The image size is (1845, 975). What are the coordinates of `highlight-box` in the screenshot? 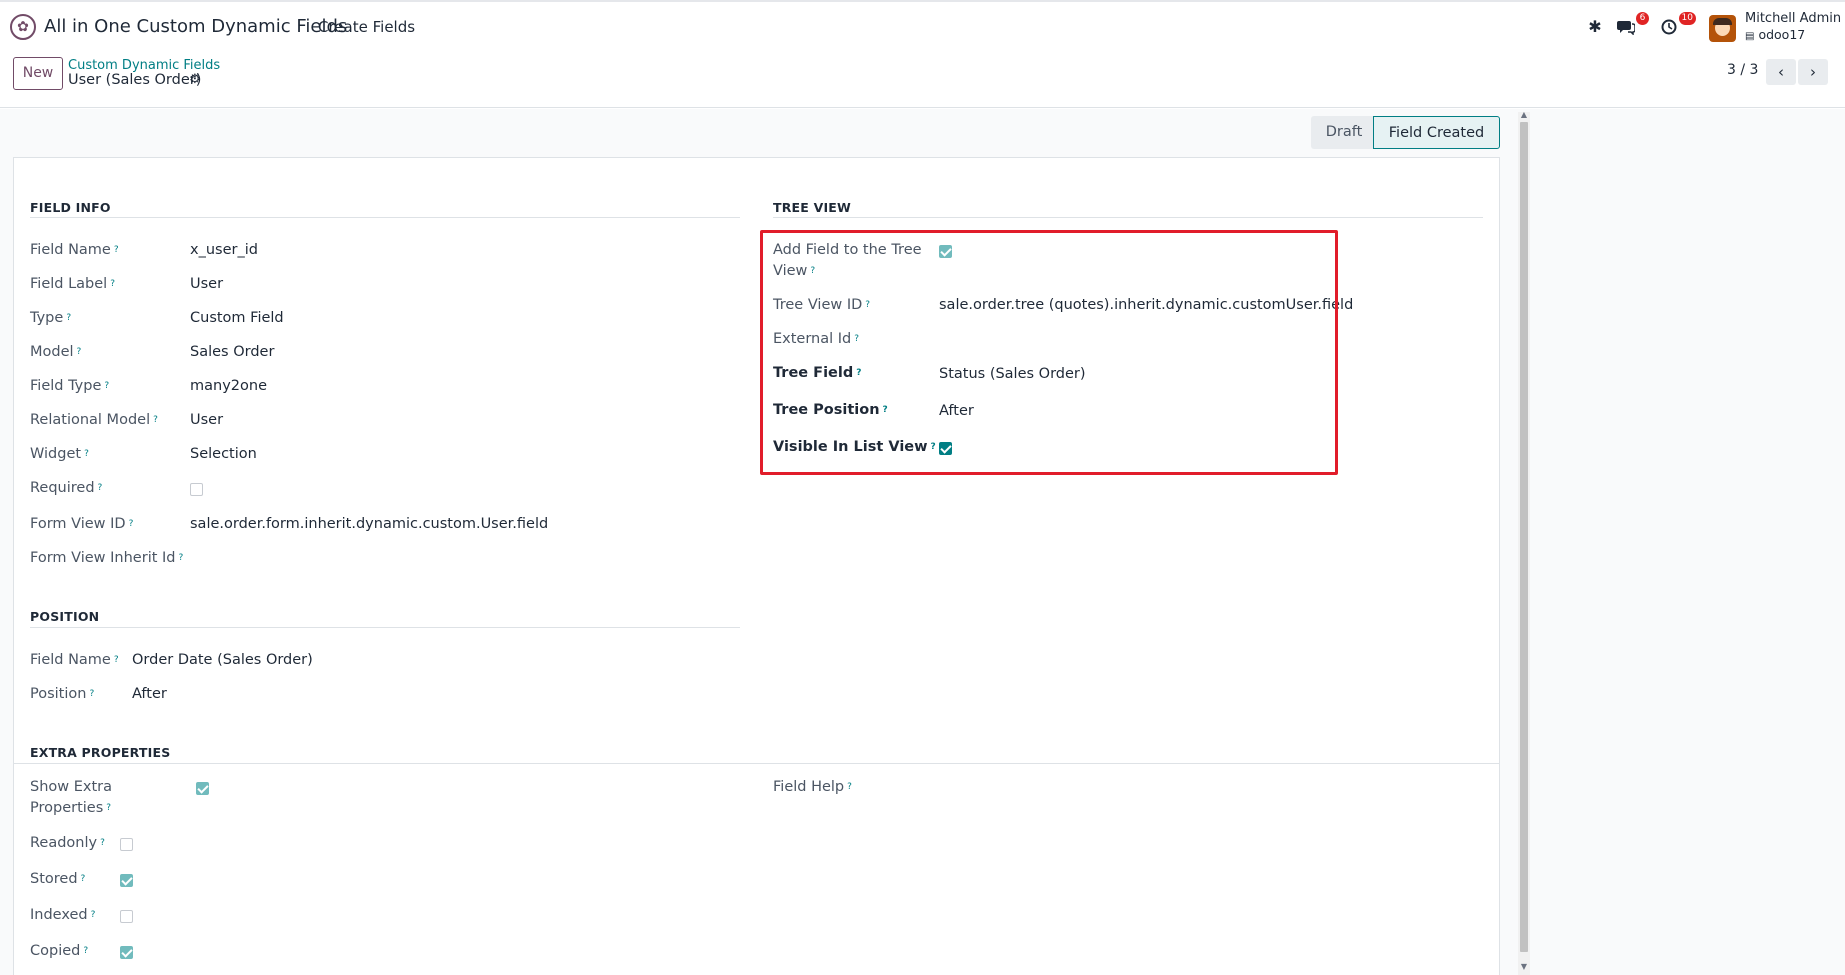 It's located at (1049, 352).